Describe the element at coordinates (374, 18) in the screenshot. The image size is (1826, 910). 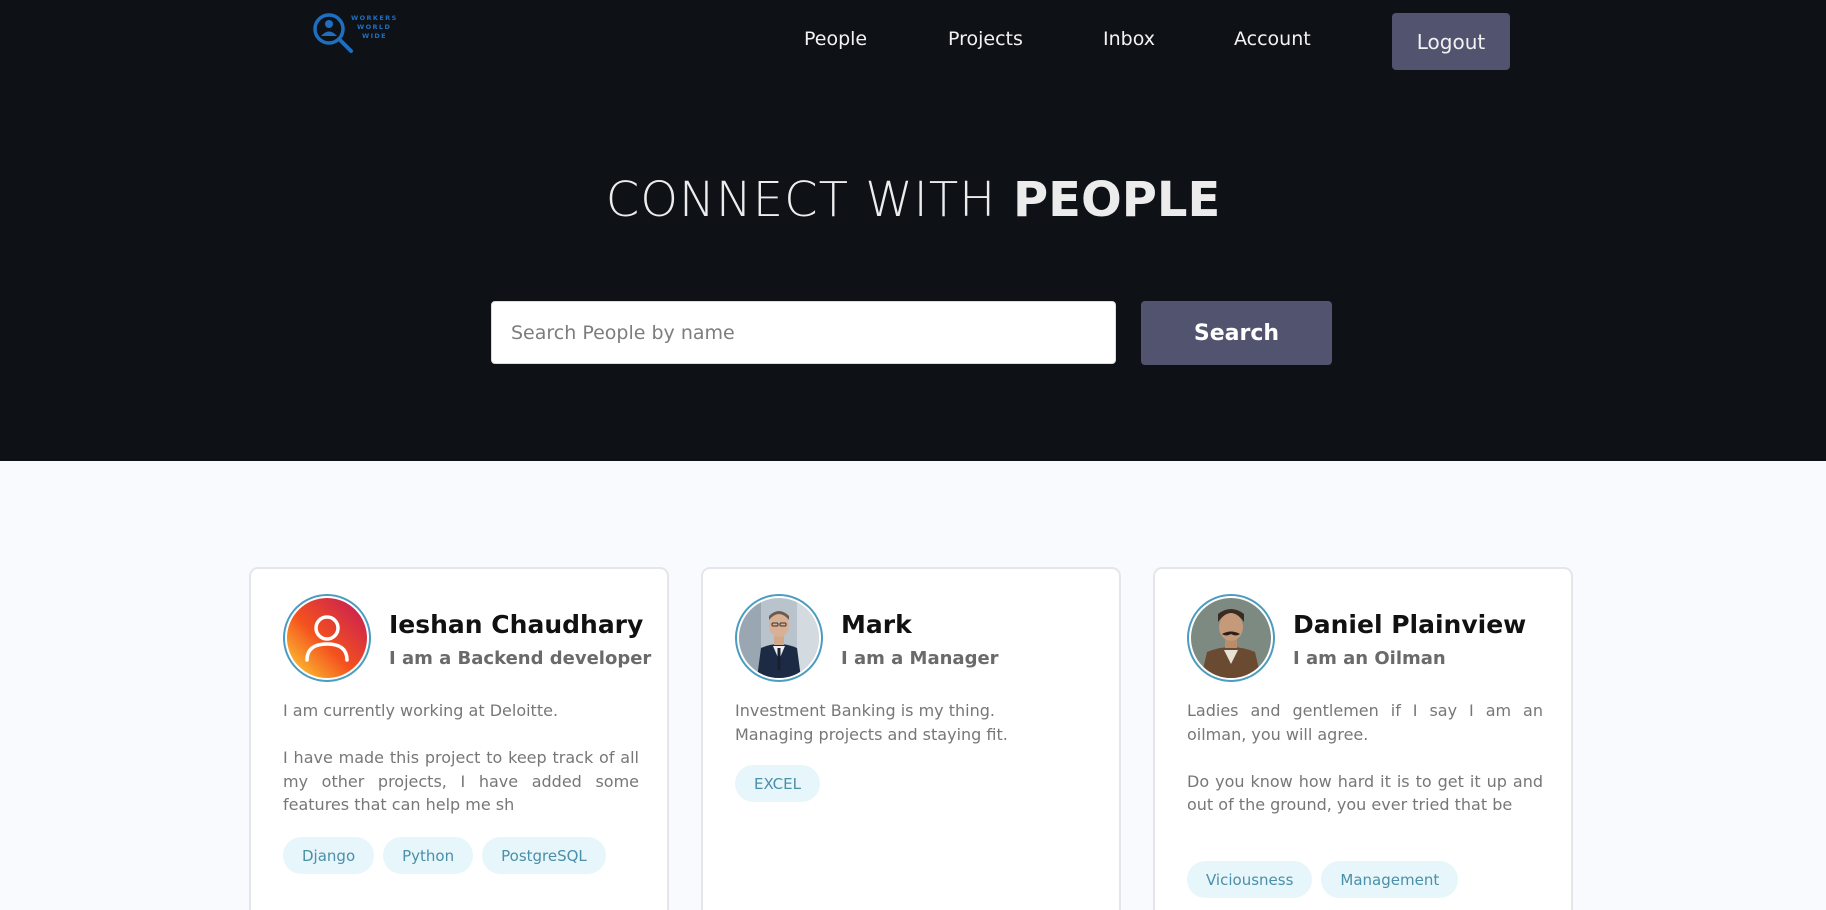
I see `svg-text: WORKERS` at that location.